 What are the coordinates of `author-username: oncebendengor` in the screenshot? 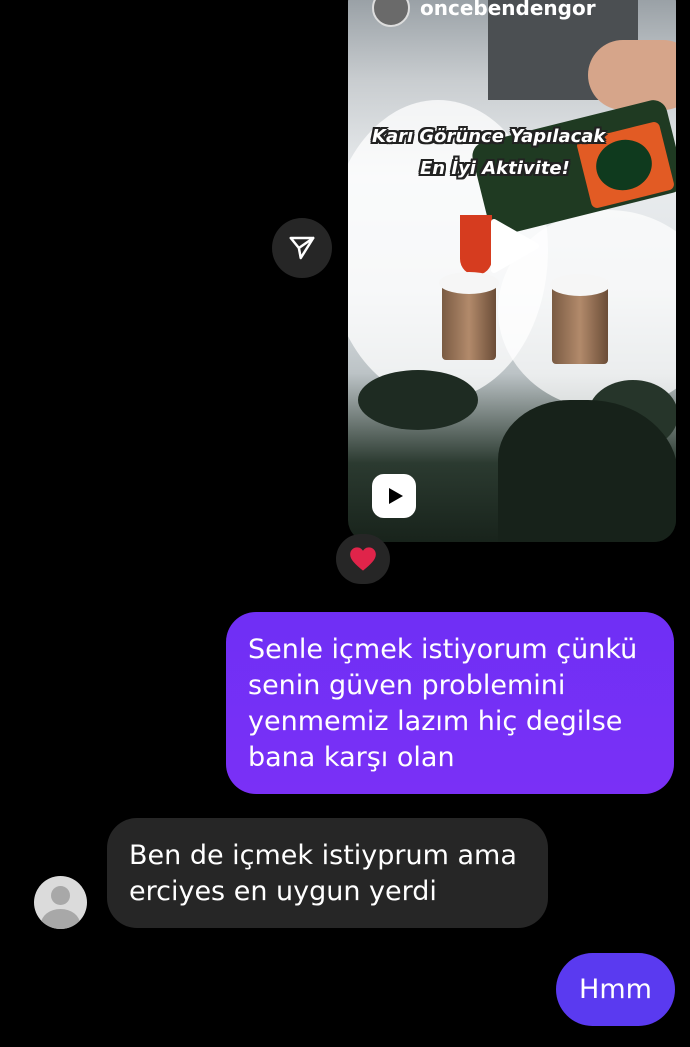 It's located at (508, 10).